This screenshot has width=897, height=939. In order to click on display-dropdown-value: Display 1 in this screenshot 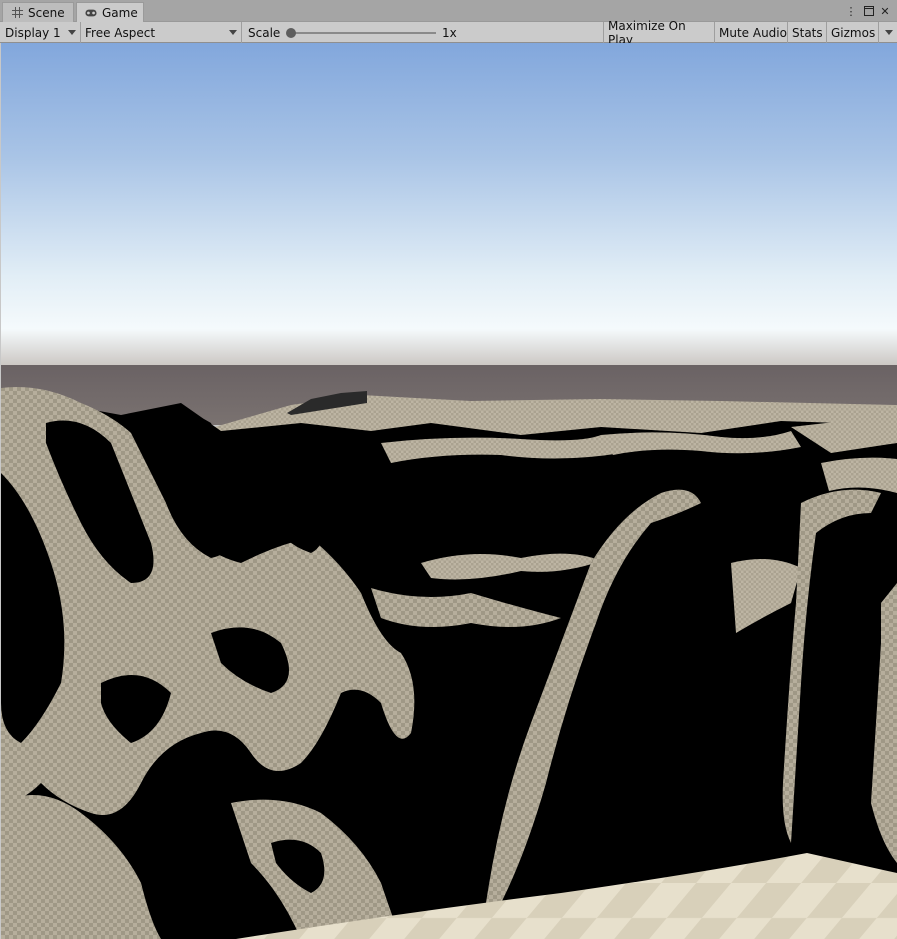, I will do `click(33, 32)`.